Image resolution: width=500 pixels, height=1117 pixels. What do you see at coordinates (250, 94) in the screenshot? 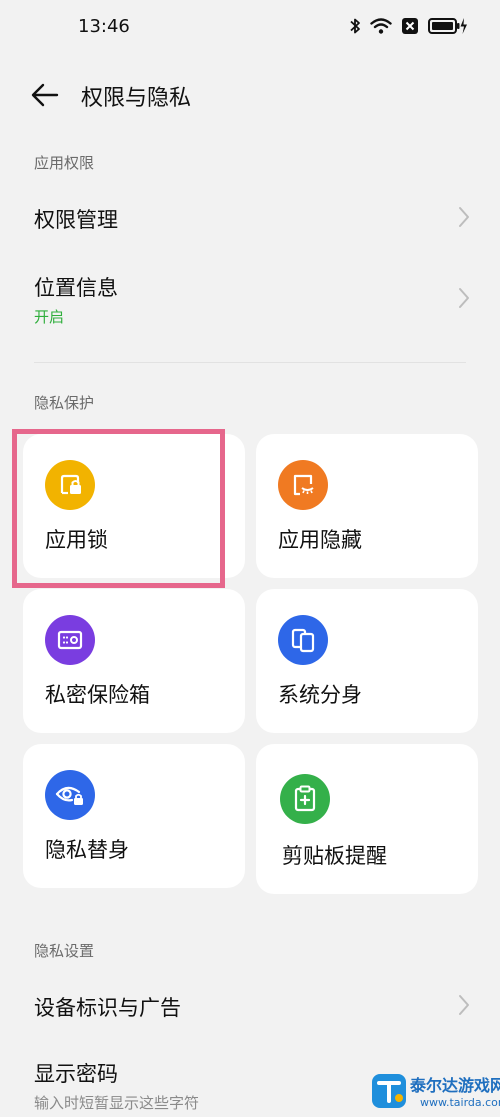
I see `page-header: 权限与隐私` at bounding box center [250, 94].